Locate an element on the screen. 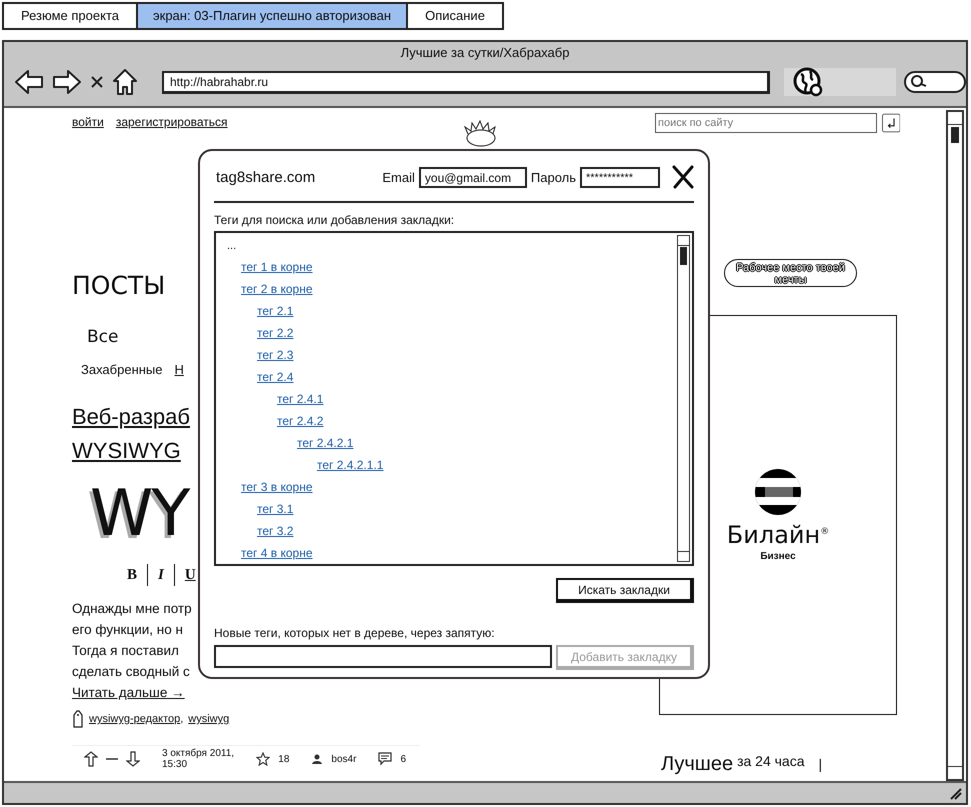 Image resolution: width=971 pixels, height=807 pixels. field-label: Пароль is located at coordinates (553, 177).